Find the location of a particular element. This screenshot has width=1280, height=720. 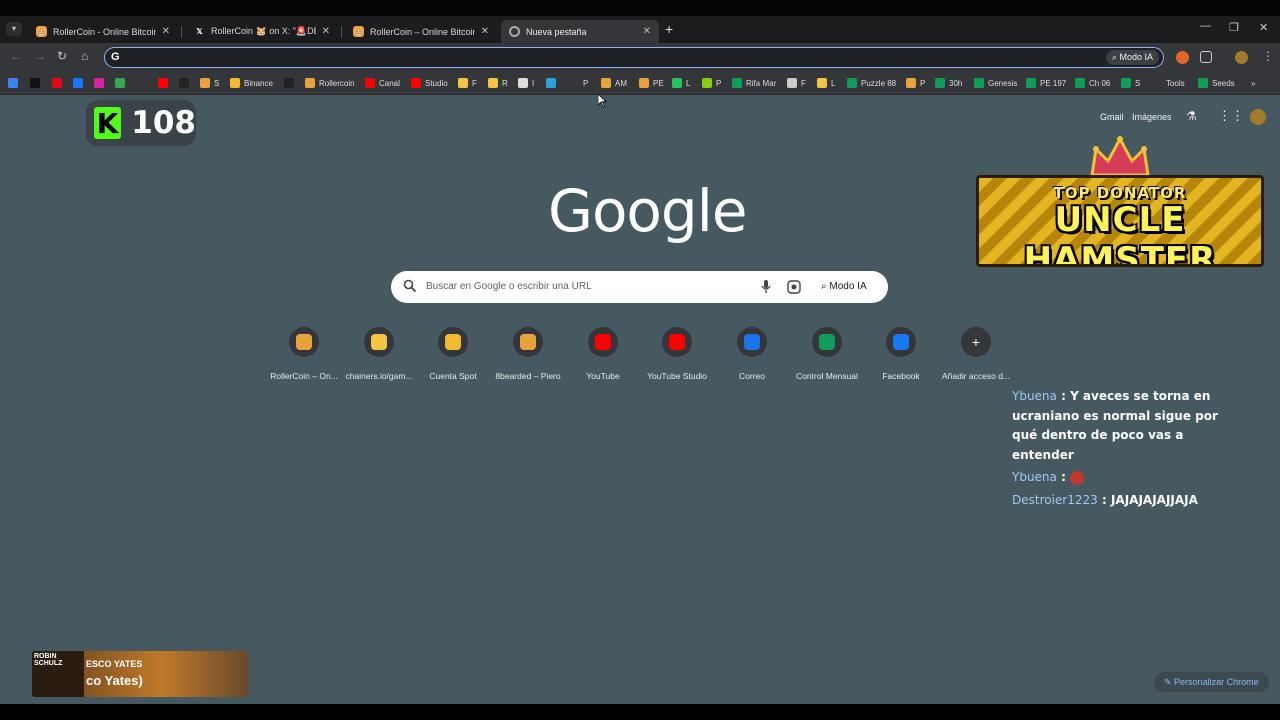

bookmark-item: Seeds is located at coordinates (1216, 83).